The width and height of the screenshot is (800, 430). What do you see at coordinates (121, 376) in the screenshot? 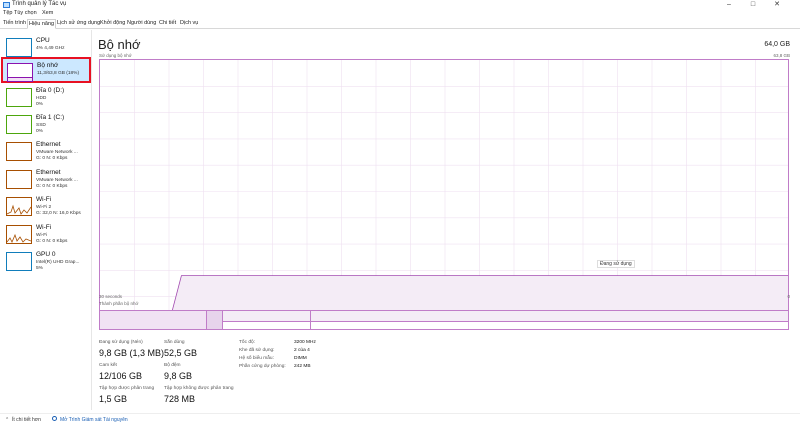
I see `committed-value: 12/106 GB` at bounding box center [121, 376].